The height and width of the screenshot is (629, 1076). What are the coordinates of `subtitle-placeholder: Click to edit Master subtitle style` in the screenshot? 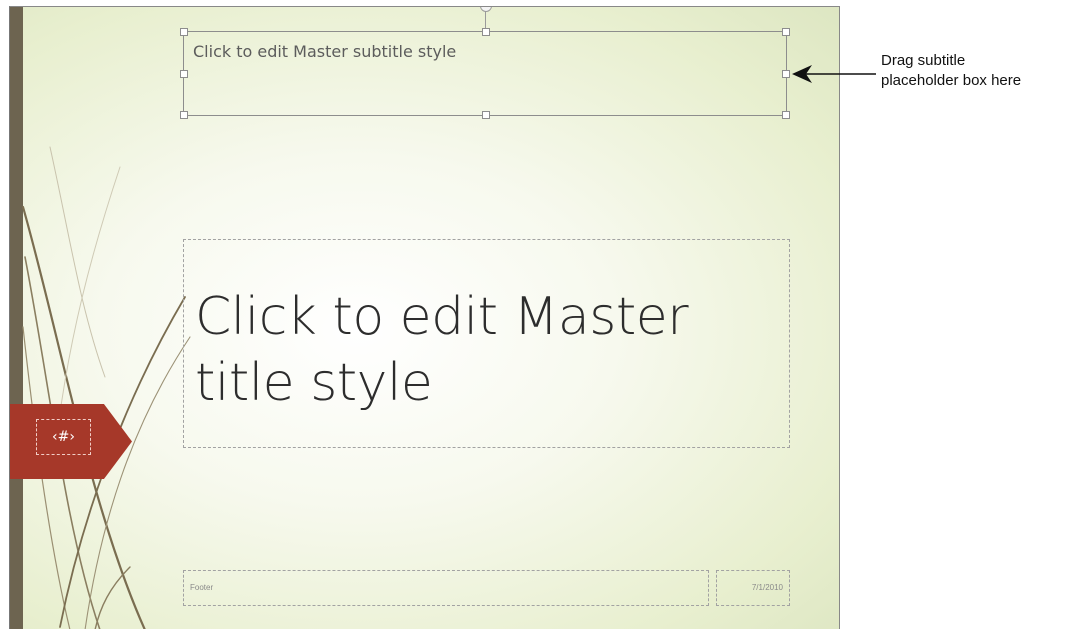 It's located at (485, 73).